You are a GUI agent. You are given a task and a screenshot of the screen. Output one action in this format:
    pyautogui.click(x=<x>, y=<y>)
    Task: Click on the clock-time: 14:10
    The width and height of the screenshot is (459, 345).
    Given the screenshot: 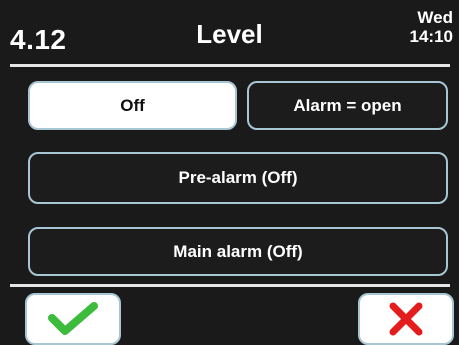 What is the action you would take?
    pyautogui.click(x=431, y=36)
    